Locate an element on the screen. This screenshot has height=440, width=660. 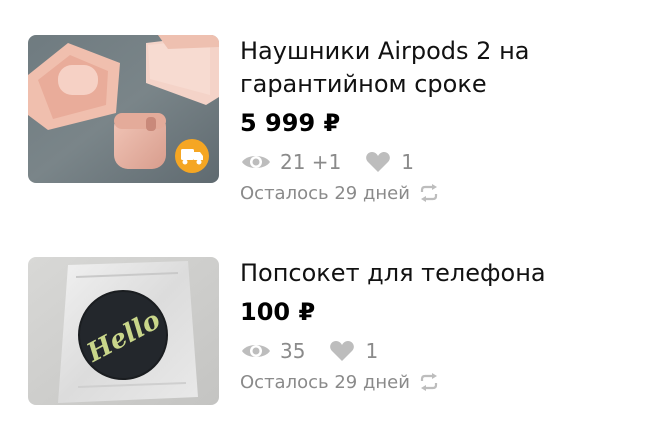
listing-stats: 21 +1 1 is located at coordinates (440, 162).